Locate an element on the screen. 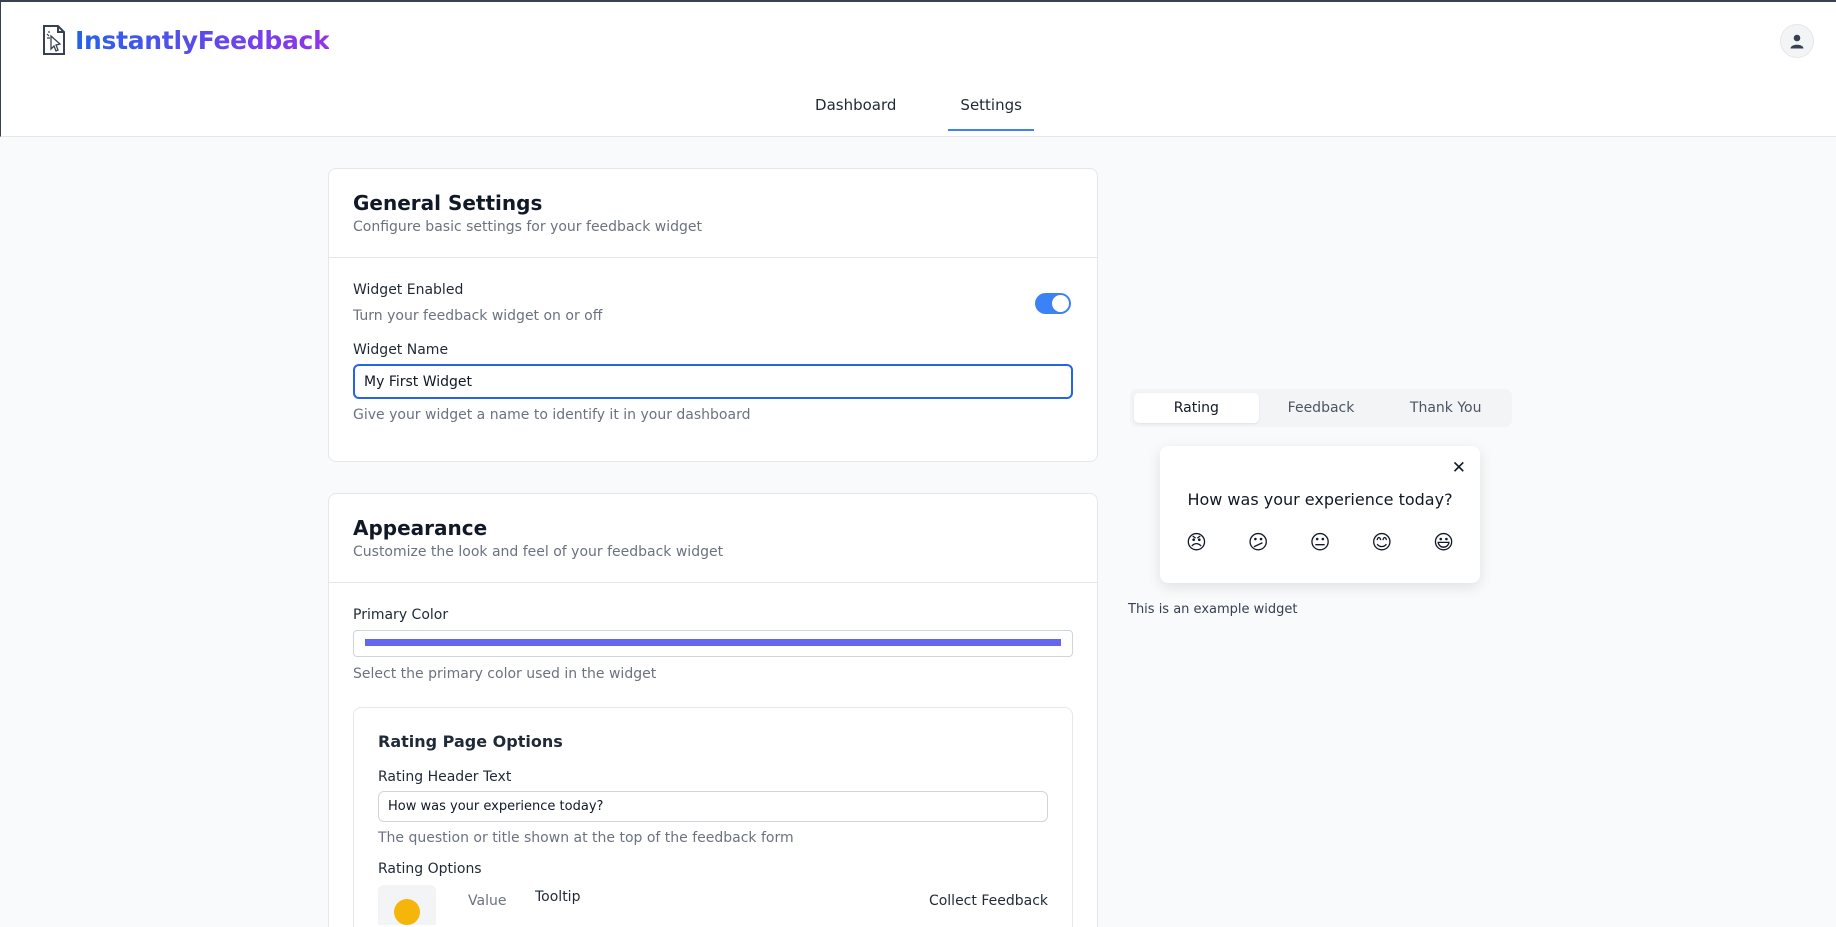  appearance-title: Appearance is located at coordinates (420, 528).